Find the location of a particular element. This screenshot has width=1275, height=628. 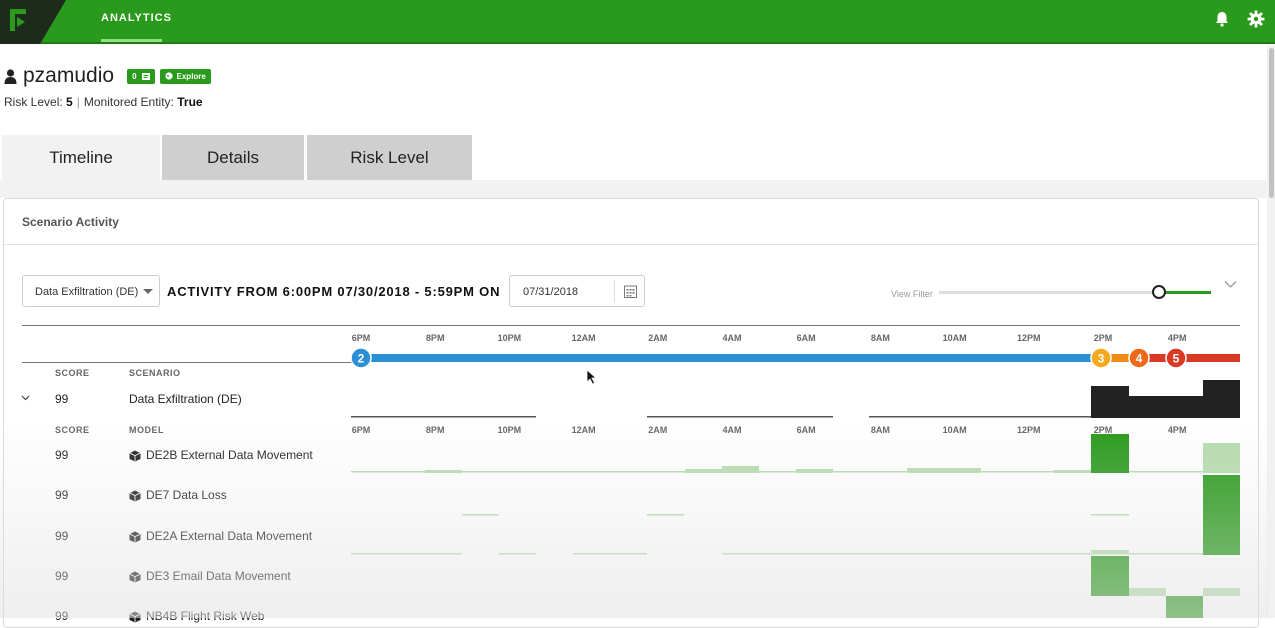

monitored-entity-value: True is located at coordinates (190, 102).